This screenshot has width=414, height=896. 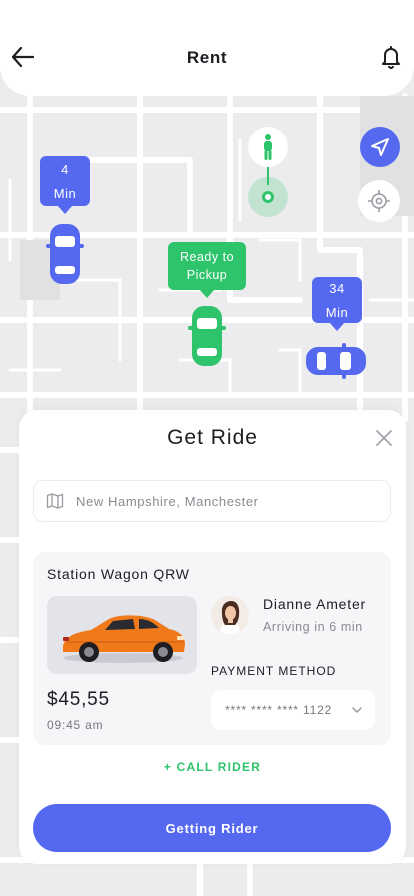 What do you see at coordinates (357, 710) in the screenshot?
I see `chevron-down-icon` at bounding box center [357, 710].